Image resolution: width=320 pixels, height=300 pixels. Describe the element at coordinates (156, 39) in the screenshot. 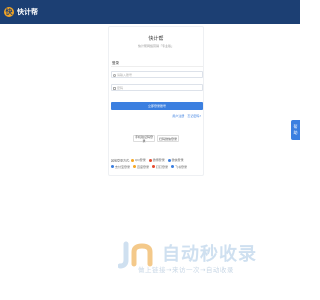

I see `login-title: 快计帮` at that location.